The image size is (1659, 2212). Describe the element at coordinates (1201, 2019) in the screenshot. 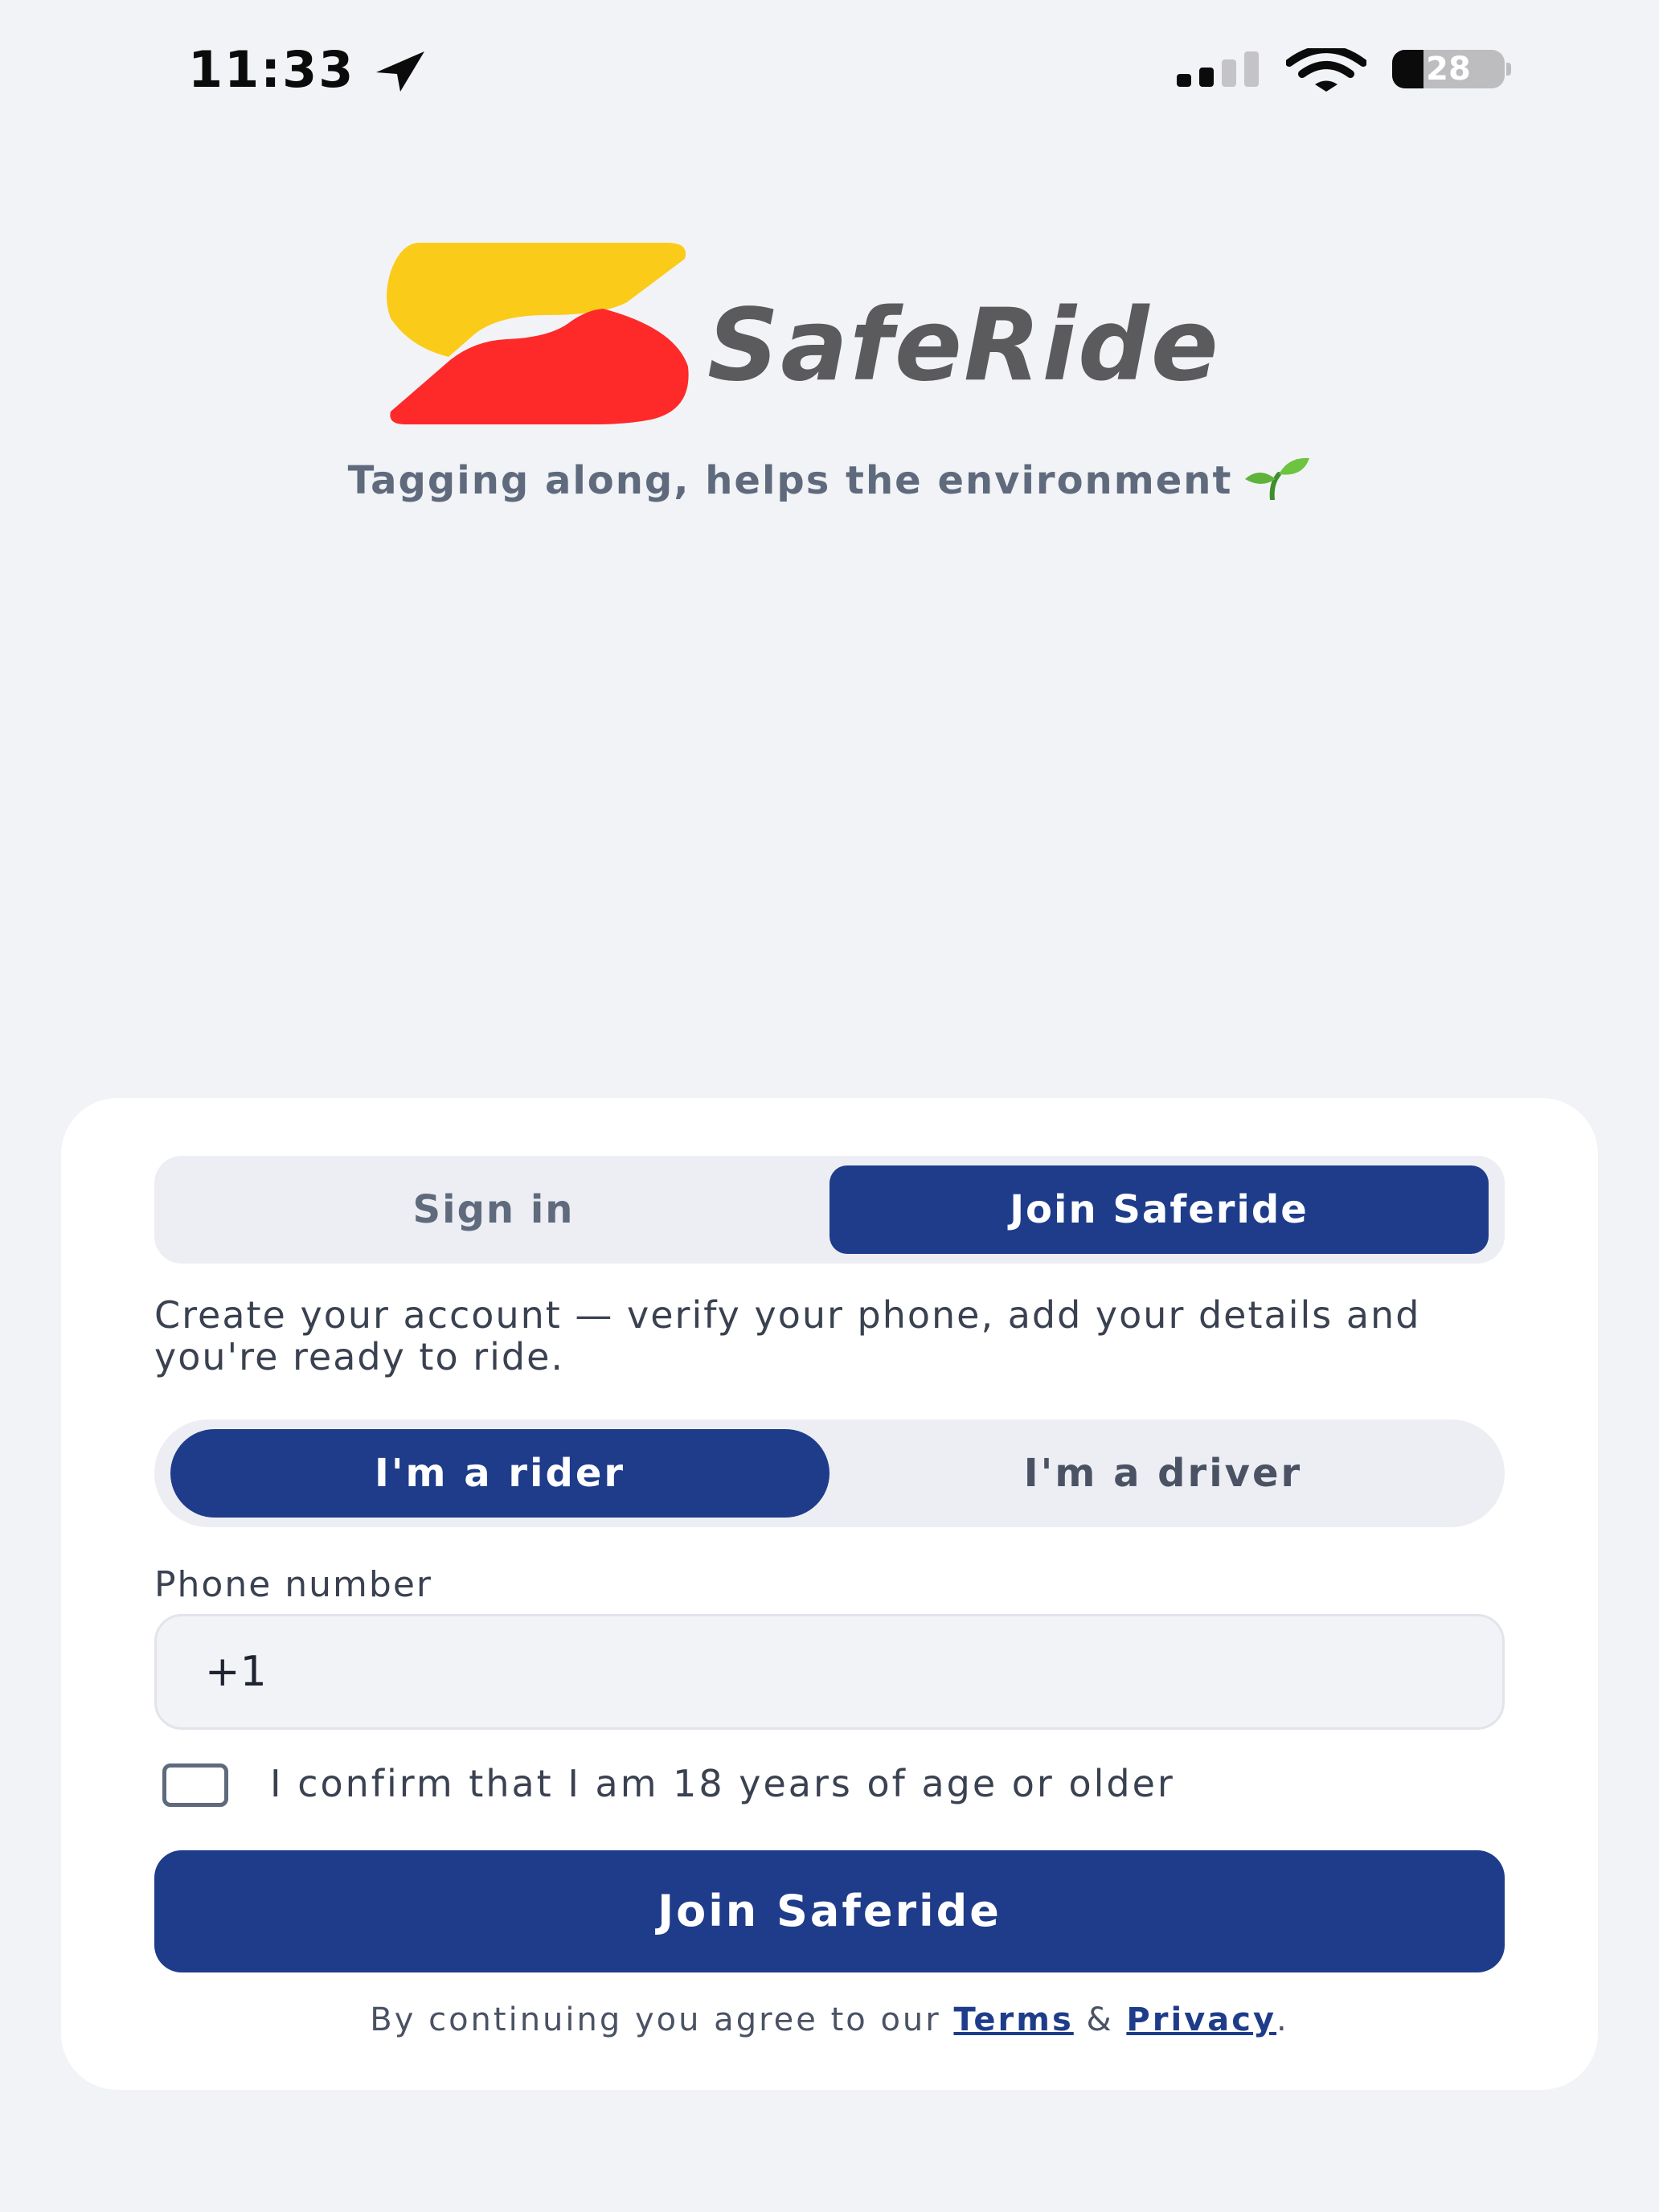

I see `privacy-link: Privacy` at that location.